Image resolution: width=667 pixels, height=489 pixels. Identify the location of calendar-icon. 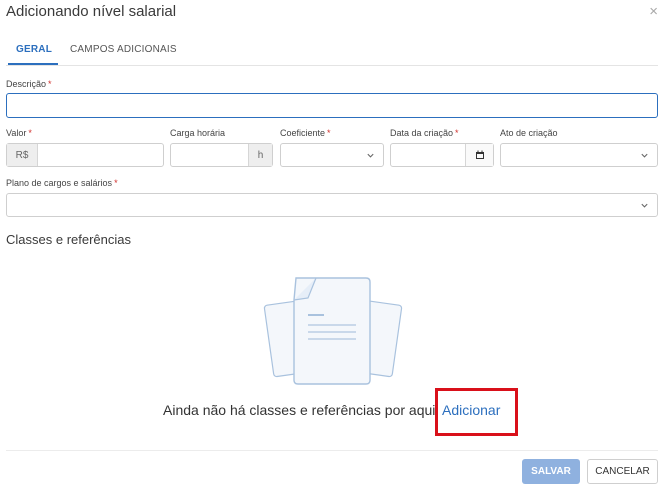
(479, 154).